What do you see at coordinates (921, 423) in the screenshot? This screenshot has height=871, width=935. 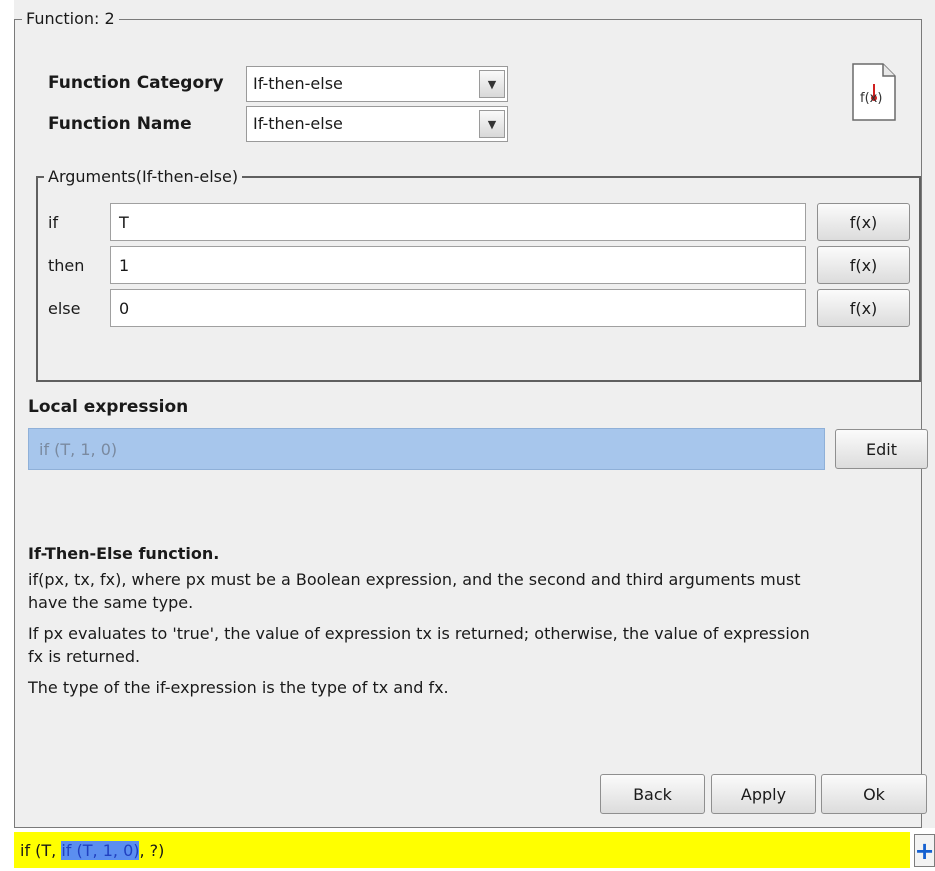 I see `group-border-right` at bounding box center [921, 423].